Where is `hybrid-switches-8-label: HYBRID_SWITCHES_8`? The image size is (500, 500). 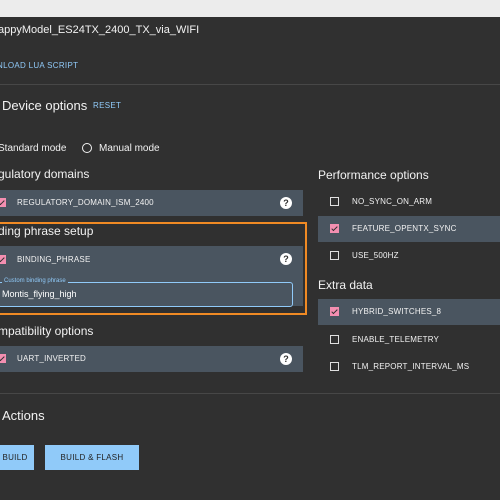
hybrid-switches-8-label: HYBRID_SWITCHES_8 is located at coordinates (397, 311).